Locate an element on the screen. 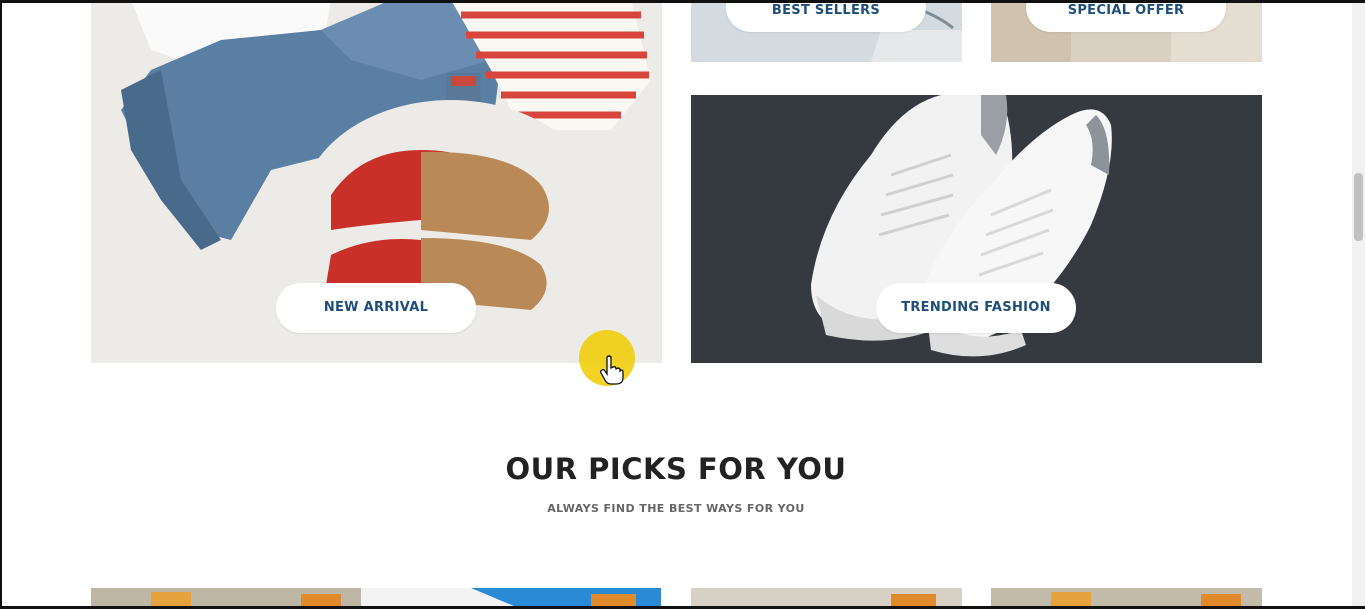 This screenshot has width=1365, height=609. page-scrollbar is located at coordinates (1358, 304).